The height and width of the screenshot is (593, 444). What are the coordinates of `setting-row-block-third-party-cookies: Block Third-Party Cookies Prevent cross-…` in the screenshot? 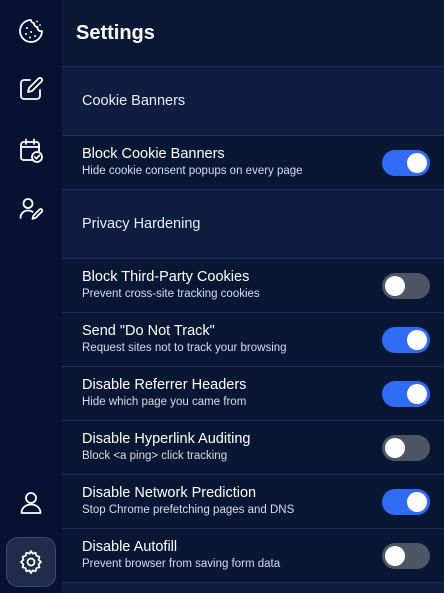 It's located at (253, 286).